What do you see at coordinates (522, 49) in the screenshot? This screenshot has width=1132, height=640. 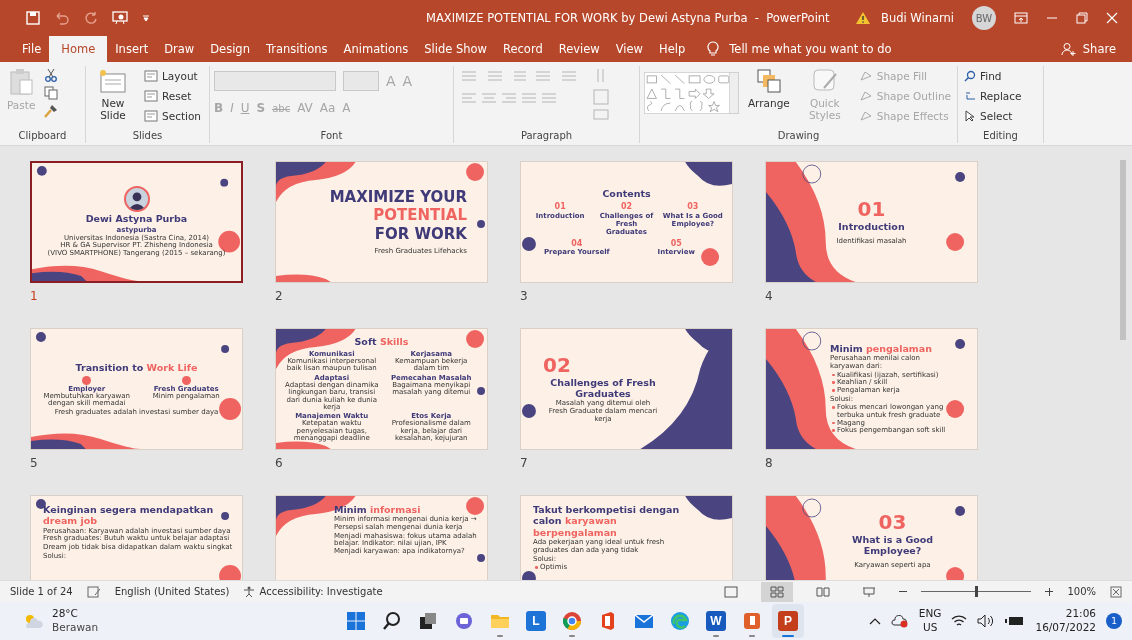 I see `ribbon-tab: Record` at bounding box center [522, 49].